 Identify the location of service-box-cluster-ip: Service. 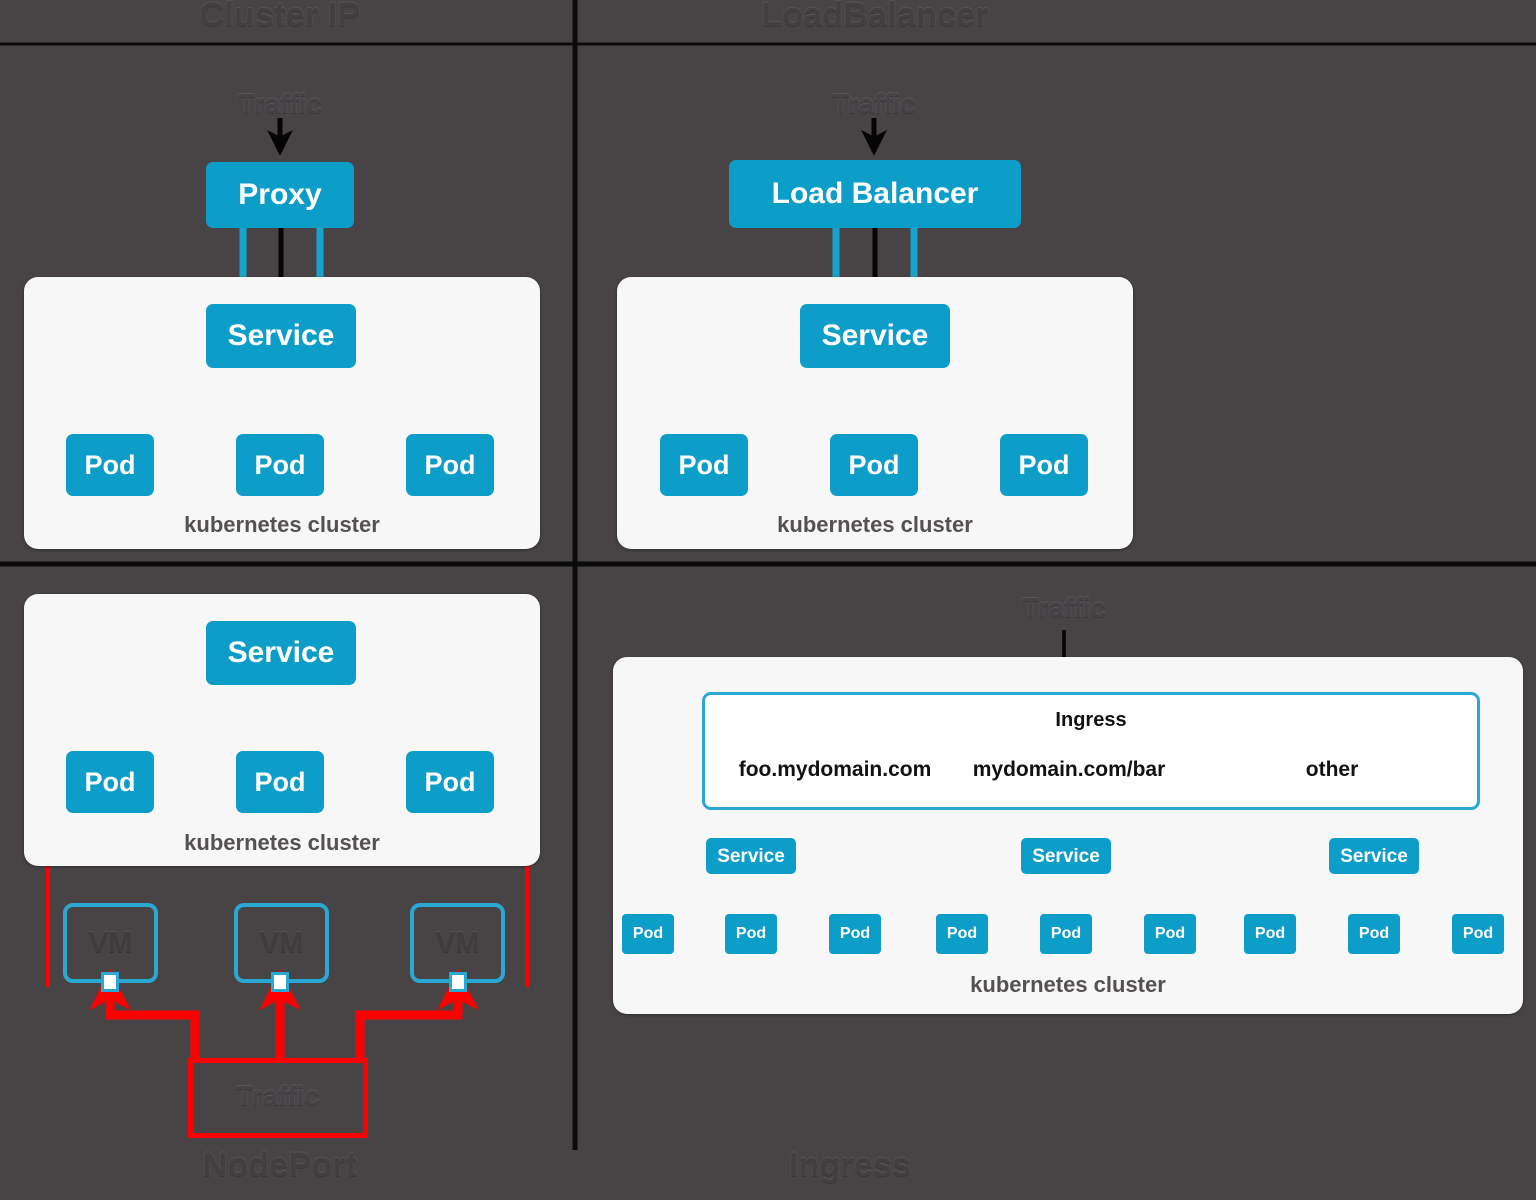
(281, 336).